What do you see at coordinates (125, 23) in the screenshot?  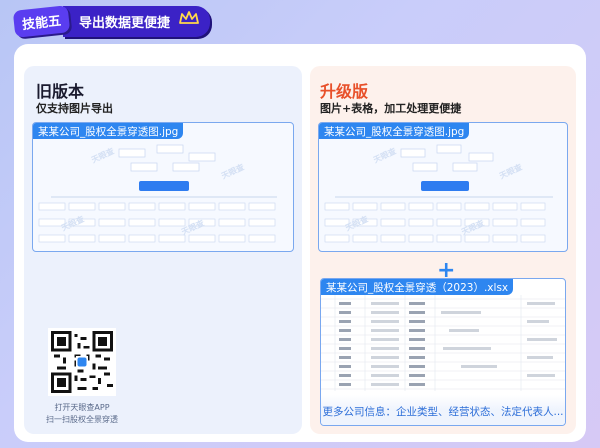 I see `section-title-text: 导出数据更便捷` at bounding box center [125, 23].